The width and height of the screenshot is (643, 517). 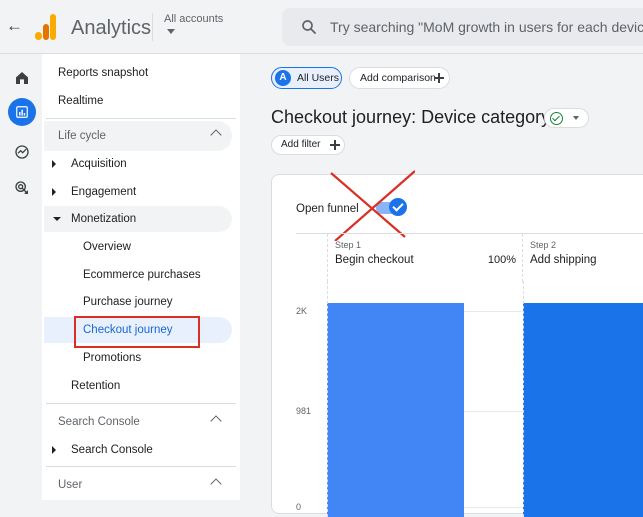 I want to click on y-tick-label: 0, so click(x=299, y=507).